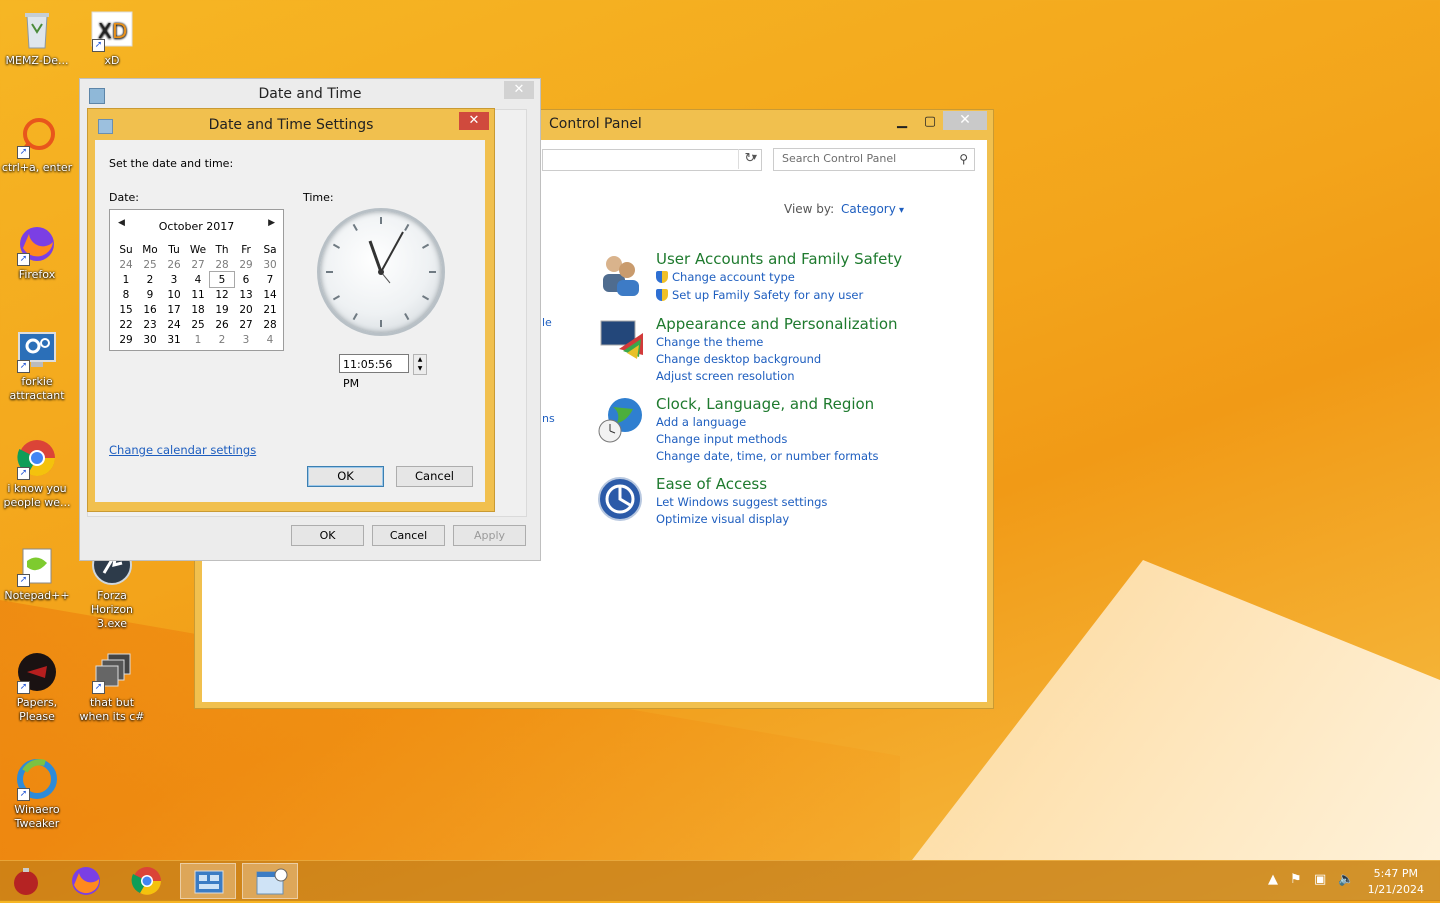  I want to click on calendar-day: 10, so click(174, 294).